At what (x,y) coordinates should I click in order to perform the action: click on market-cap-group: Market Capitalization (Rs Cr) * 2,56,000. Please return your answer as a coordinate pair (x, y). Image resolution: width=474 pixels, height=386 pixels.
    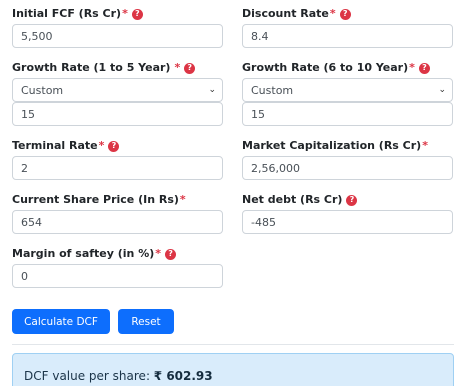
    Looking at the image, I should click on (347, 159).